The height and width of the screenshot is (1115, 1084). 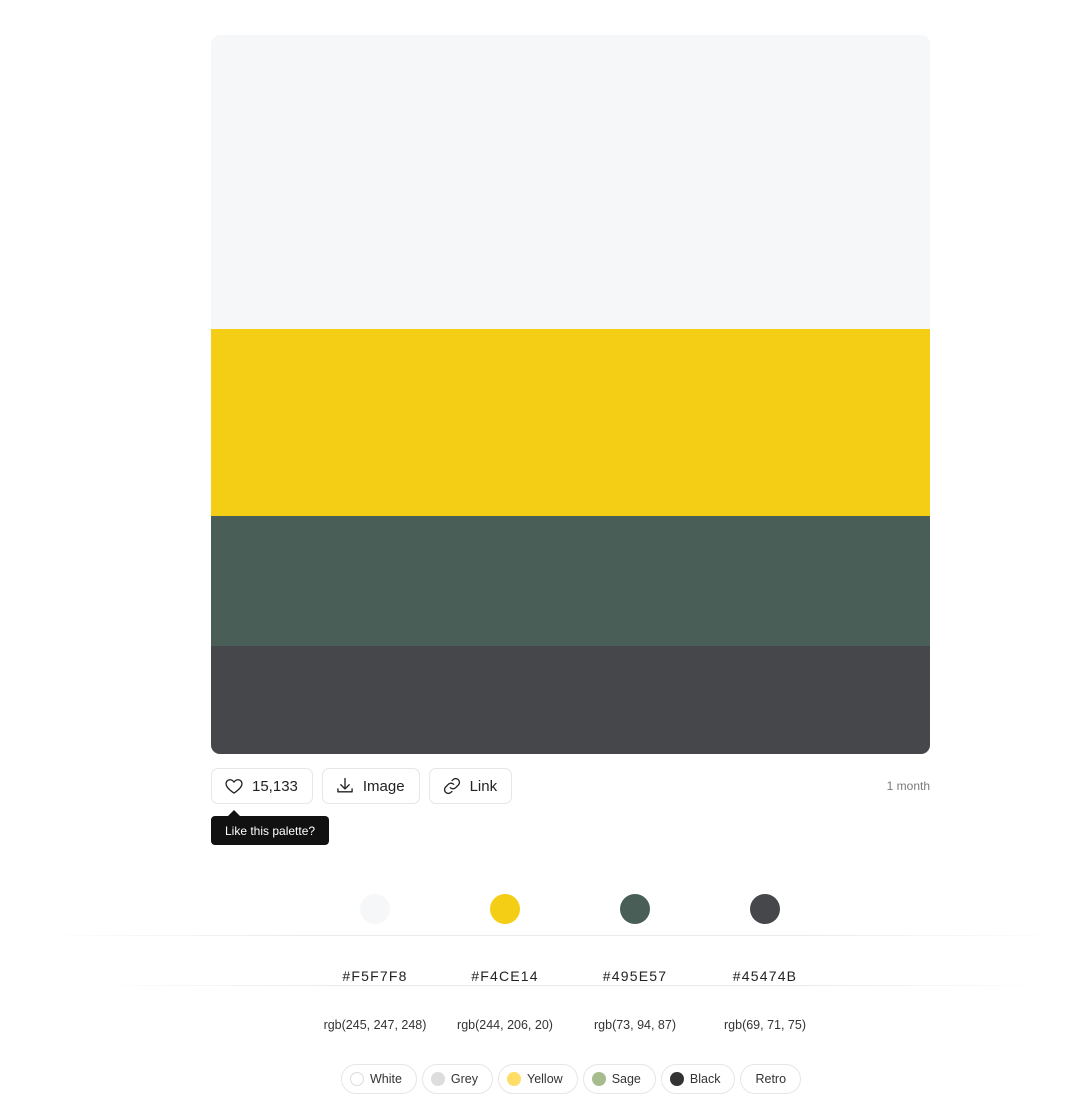 I want to click on time-ago: 1 month, so click(x=908, y=786).